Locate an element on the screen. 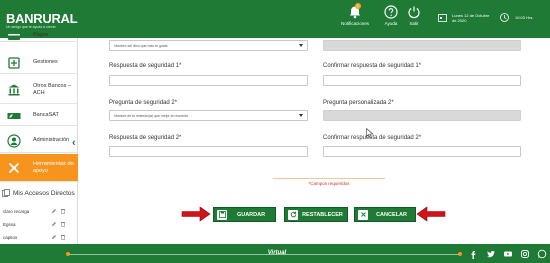  shortcuts-icon is located at coordinates (6, 193).